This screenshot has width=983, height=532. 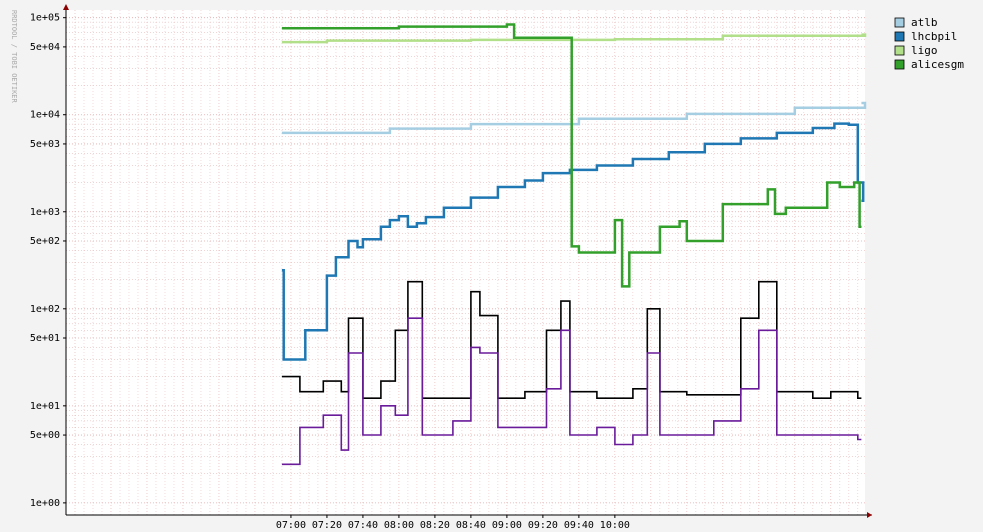 What do you see at coordinates (291, 525) in the screenshot?
I see `x-tick-label: 07:00` at bounding box center [291, 525].